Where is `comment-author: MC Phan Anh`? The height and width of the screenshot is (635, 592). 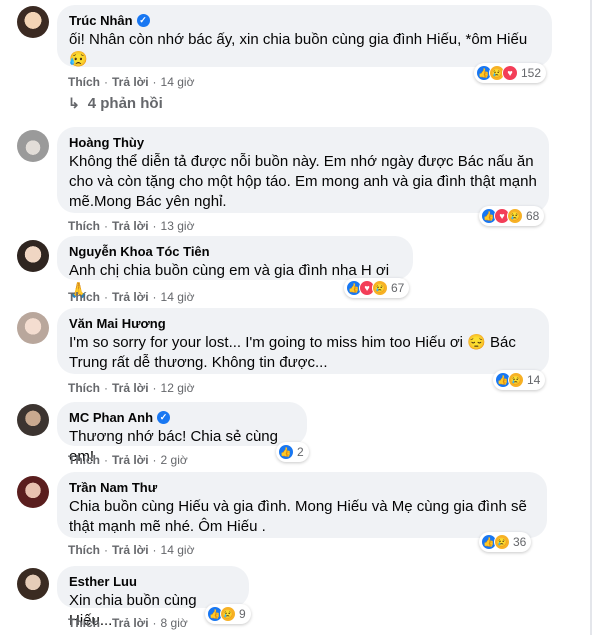 comment-author: MC Phan Anh is located at coordinates (111, 417).